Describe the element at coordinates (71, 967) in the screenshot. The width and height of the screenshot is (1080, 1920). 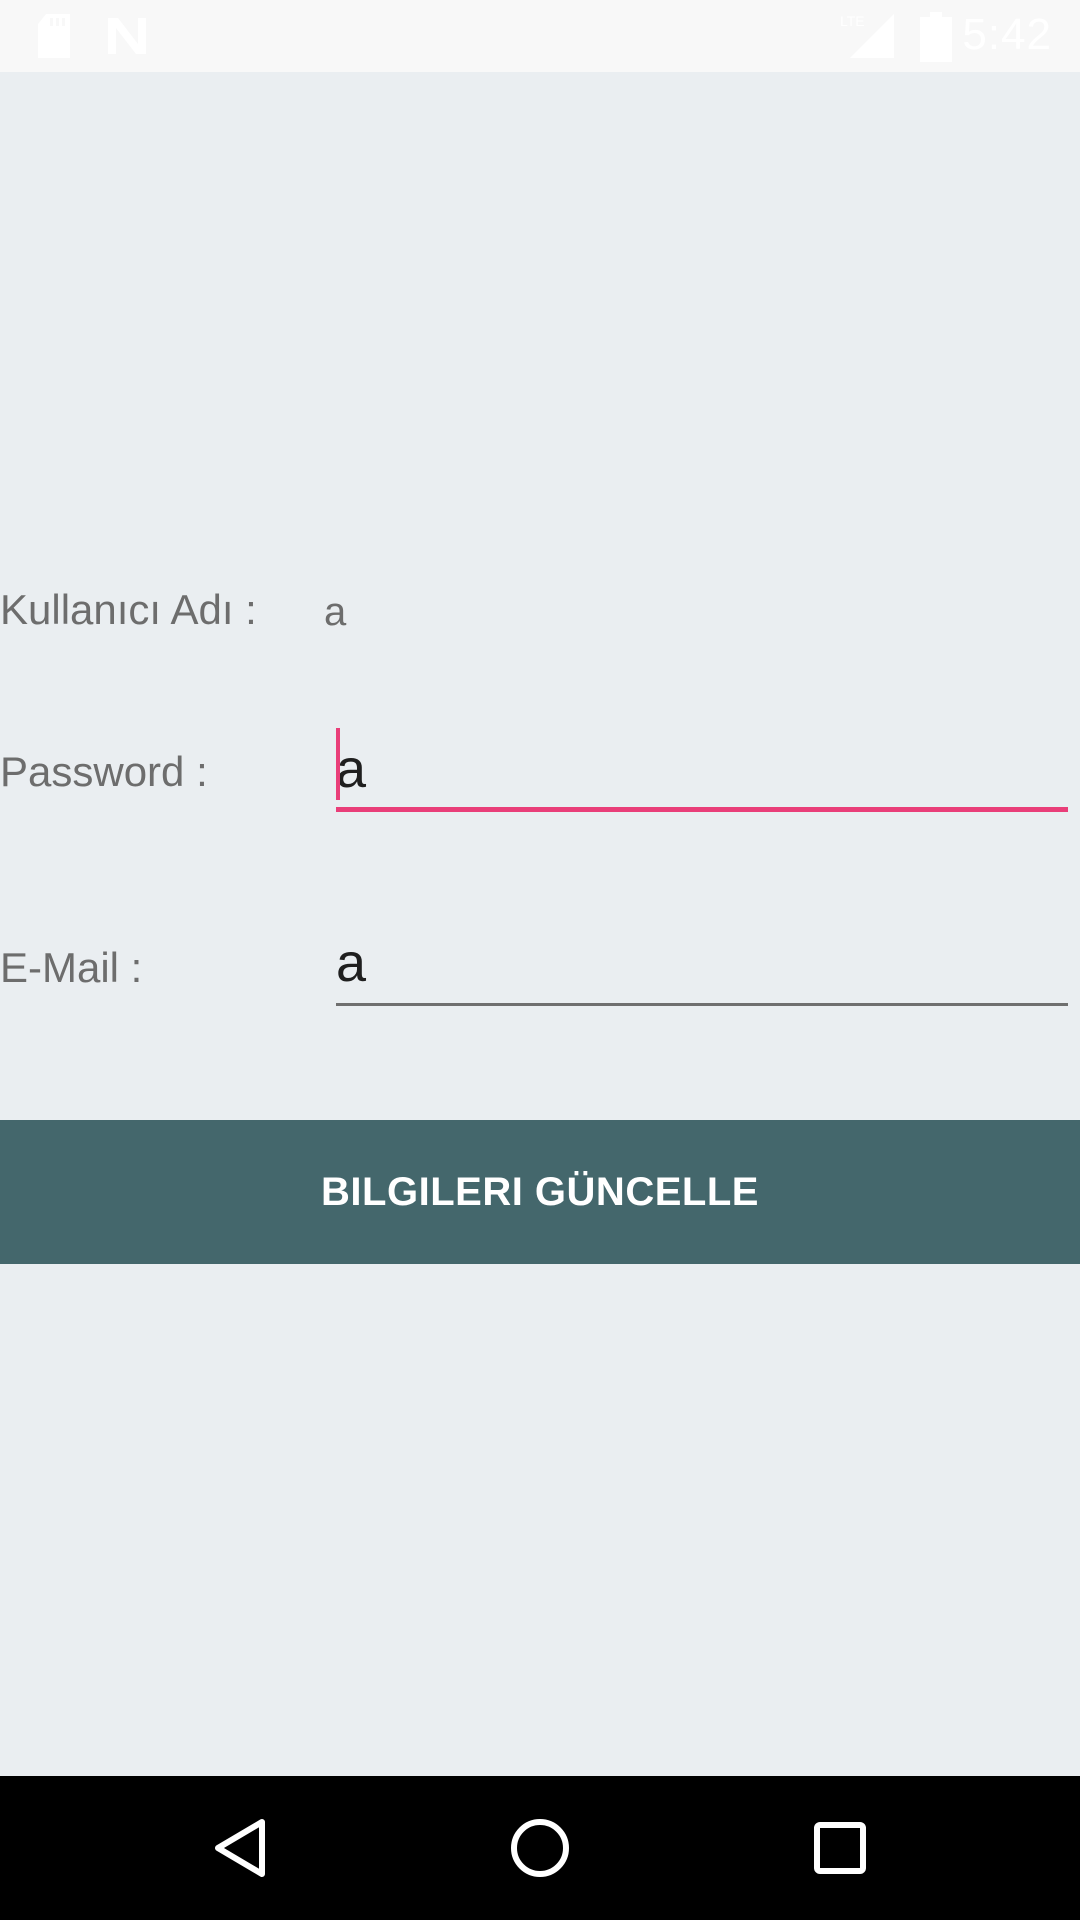
I see `email-label: E-Mail :` at that location.